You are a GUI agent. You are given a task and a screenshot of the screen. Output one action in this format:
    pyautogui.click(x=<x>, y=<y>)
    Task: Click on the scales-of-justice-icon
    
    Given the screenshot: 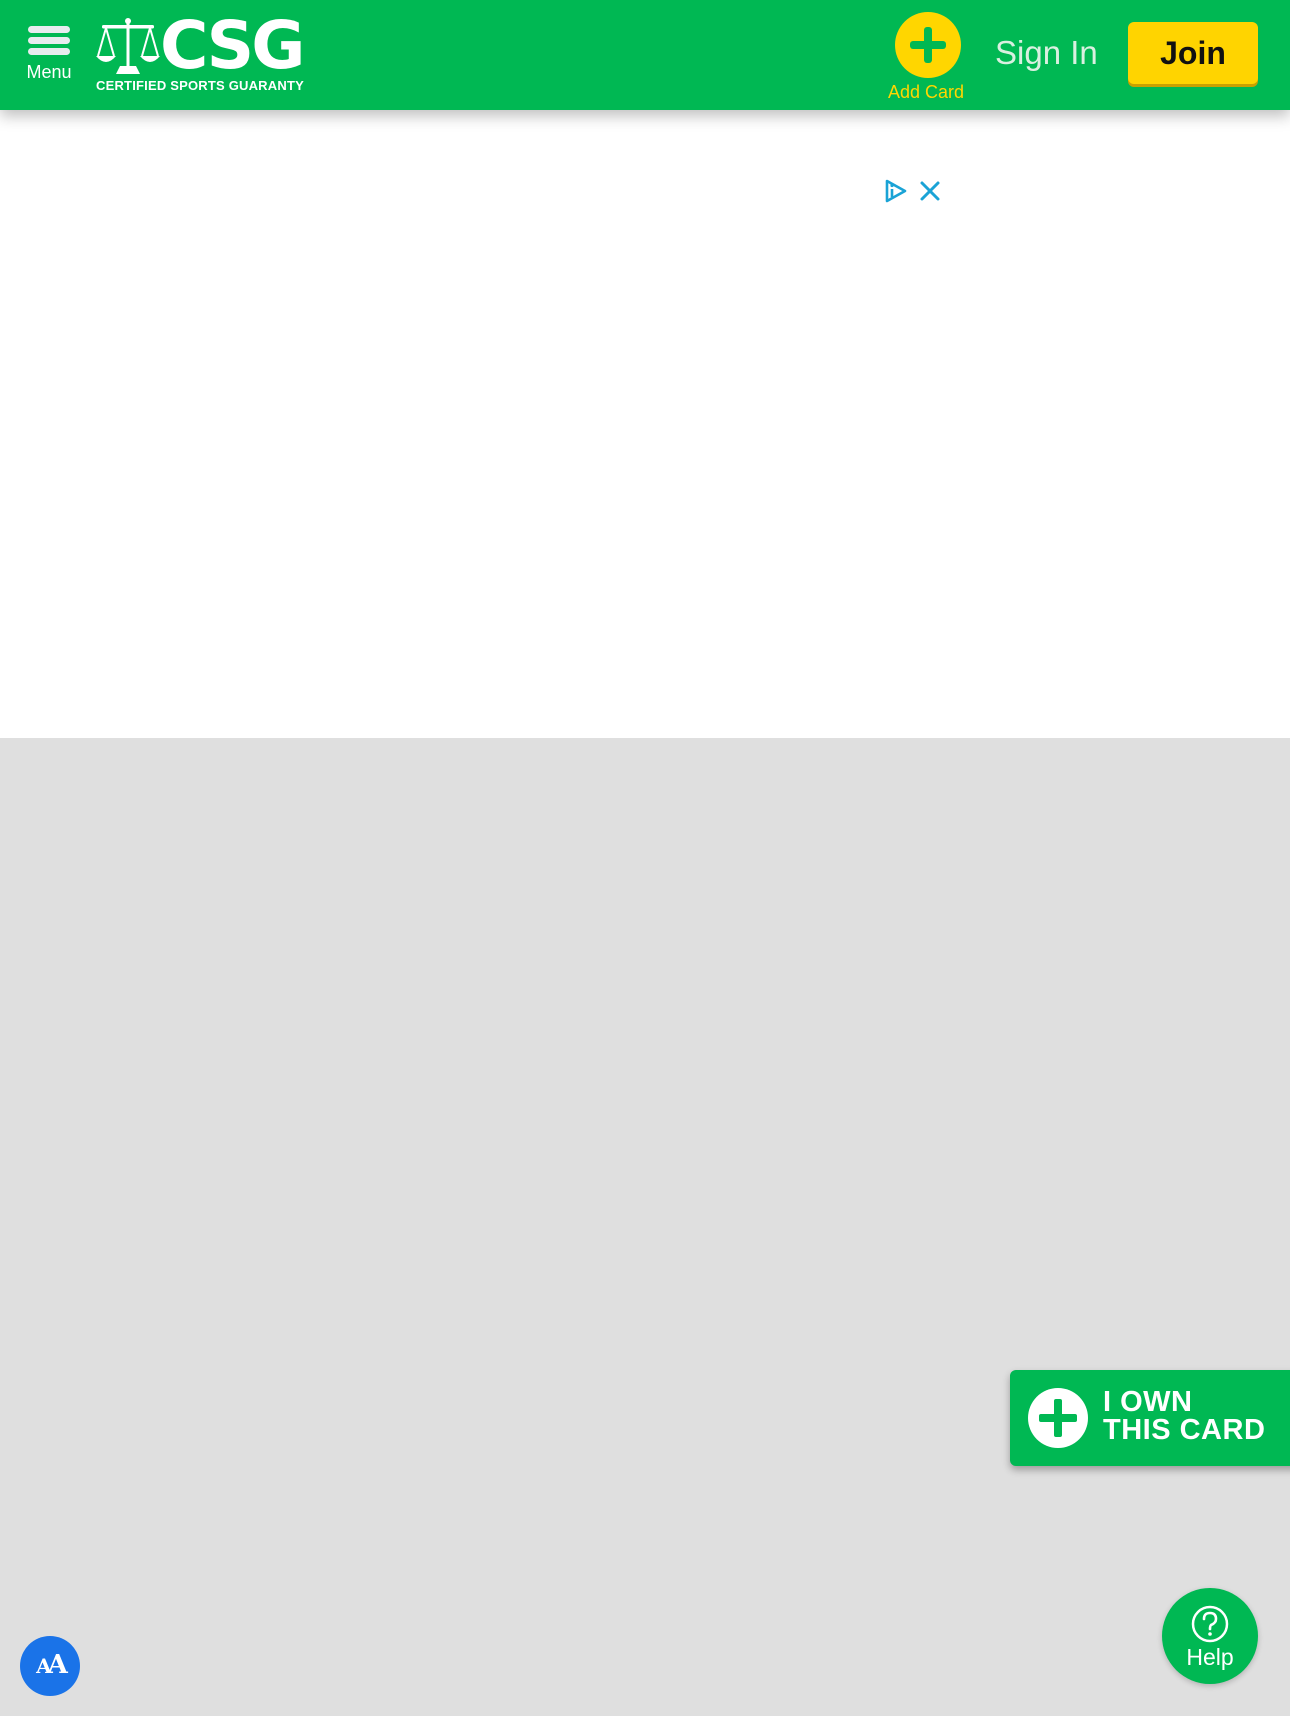 What is the action you would take?
    pyautogui.click(x=128, y=46)
    